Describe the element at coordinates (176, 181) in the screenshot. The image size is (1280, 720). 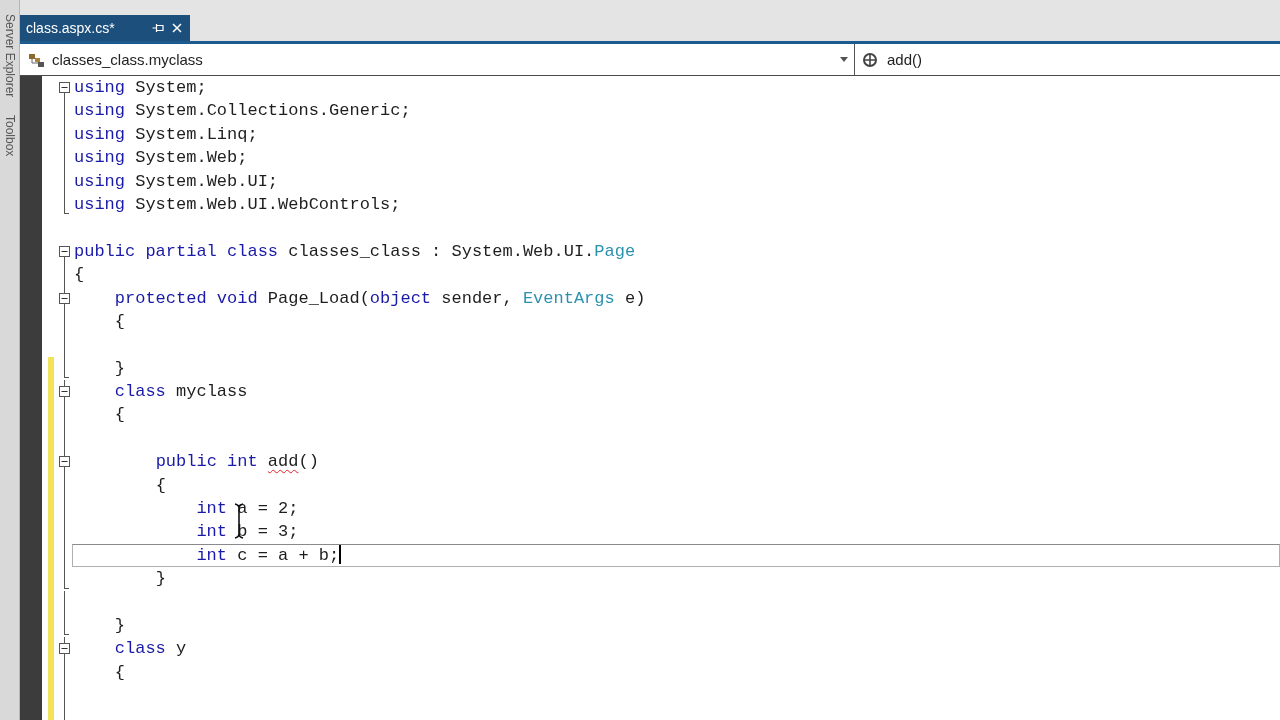
I see `code-line: using System.Web.UI;` at that location.